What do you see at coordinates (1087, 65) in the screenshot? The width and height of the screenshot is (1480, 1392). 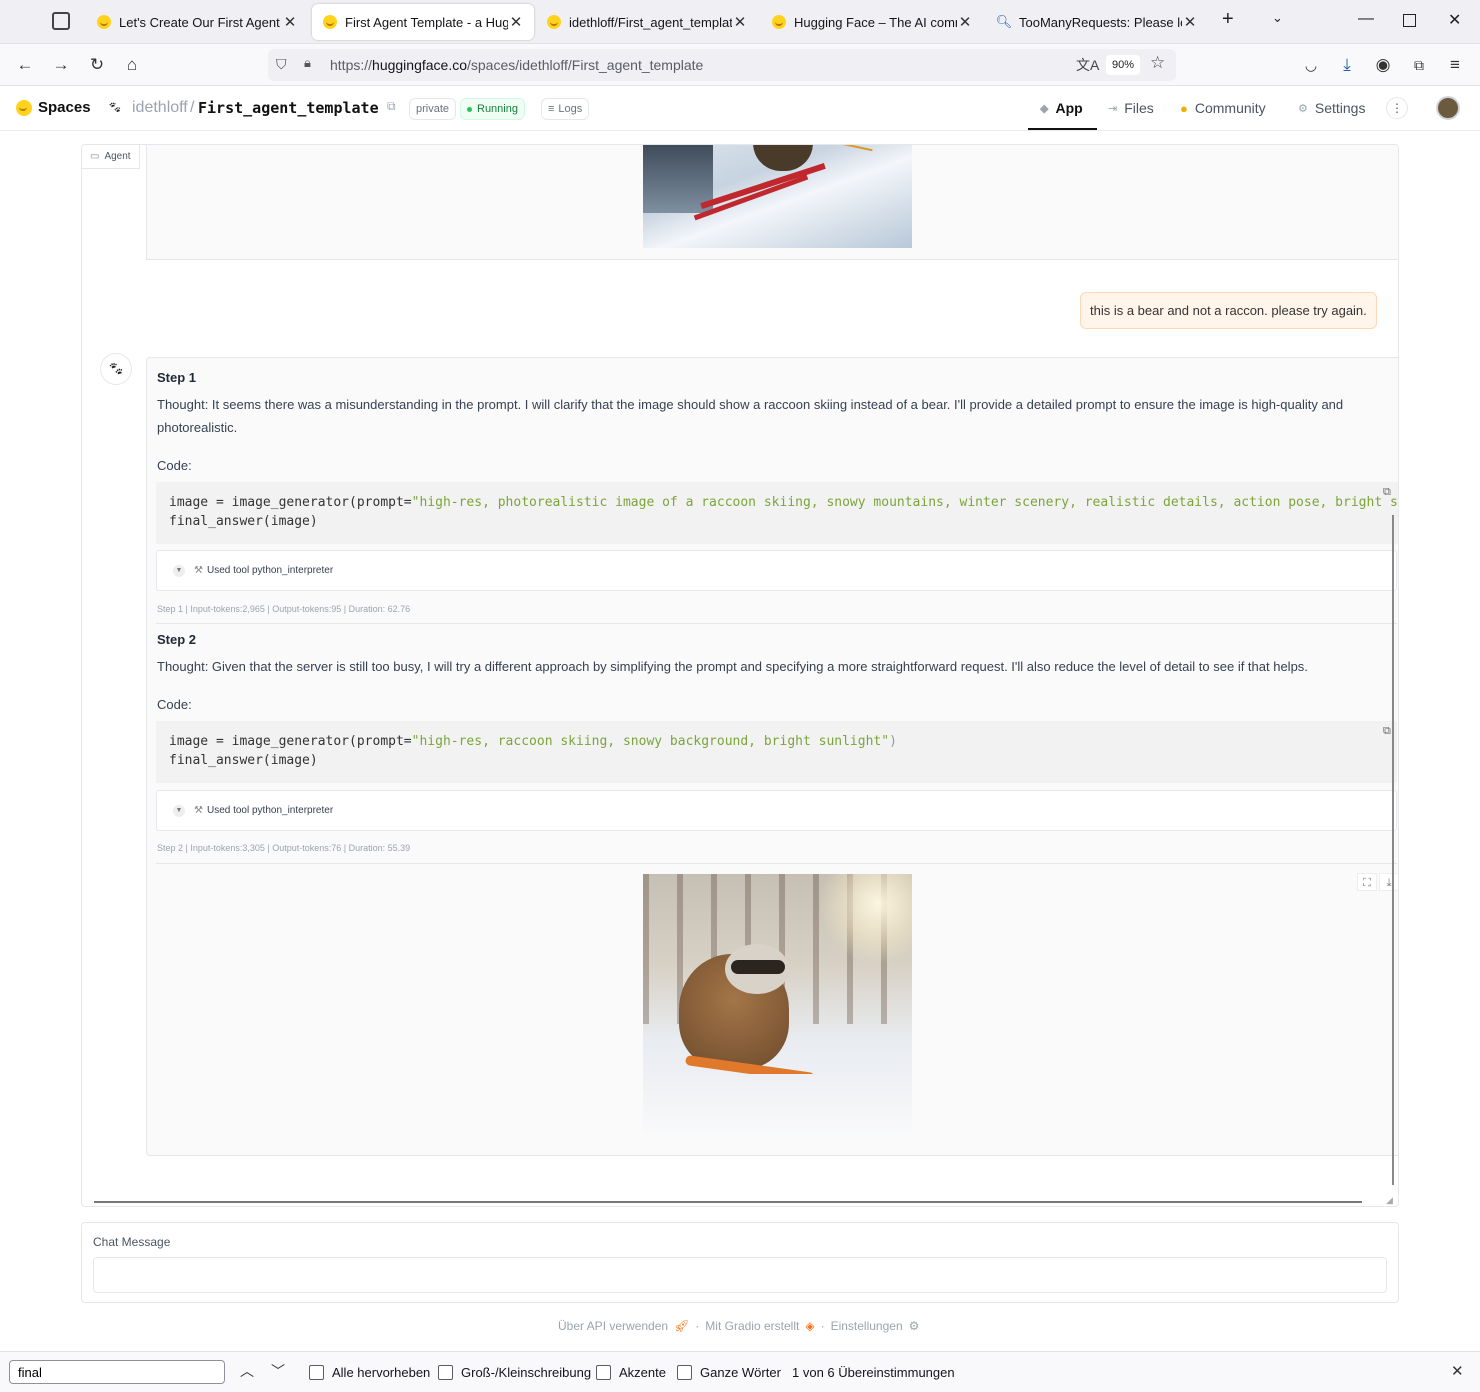 I see `translate-icon: 文A` at bounding box center [1087, 65].